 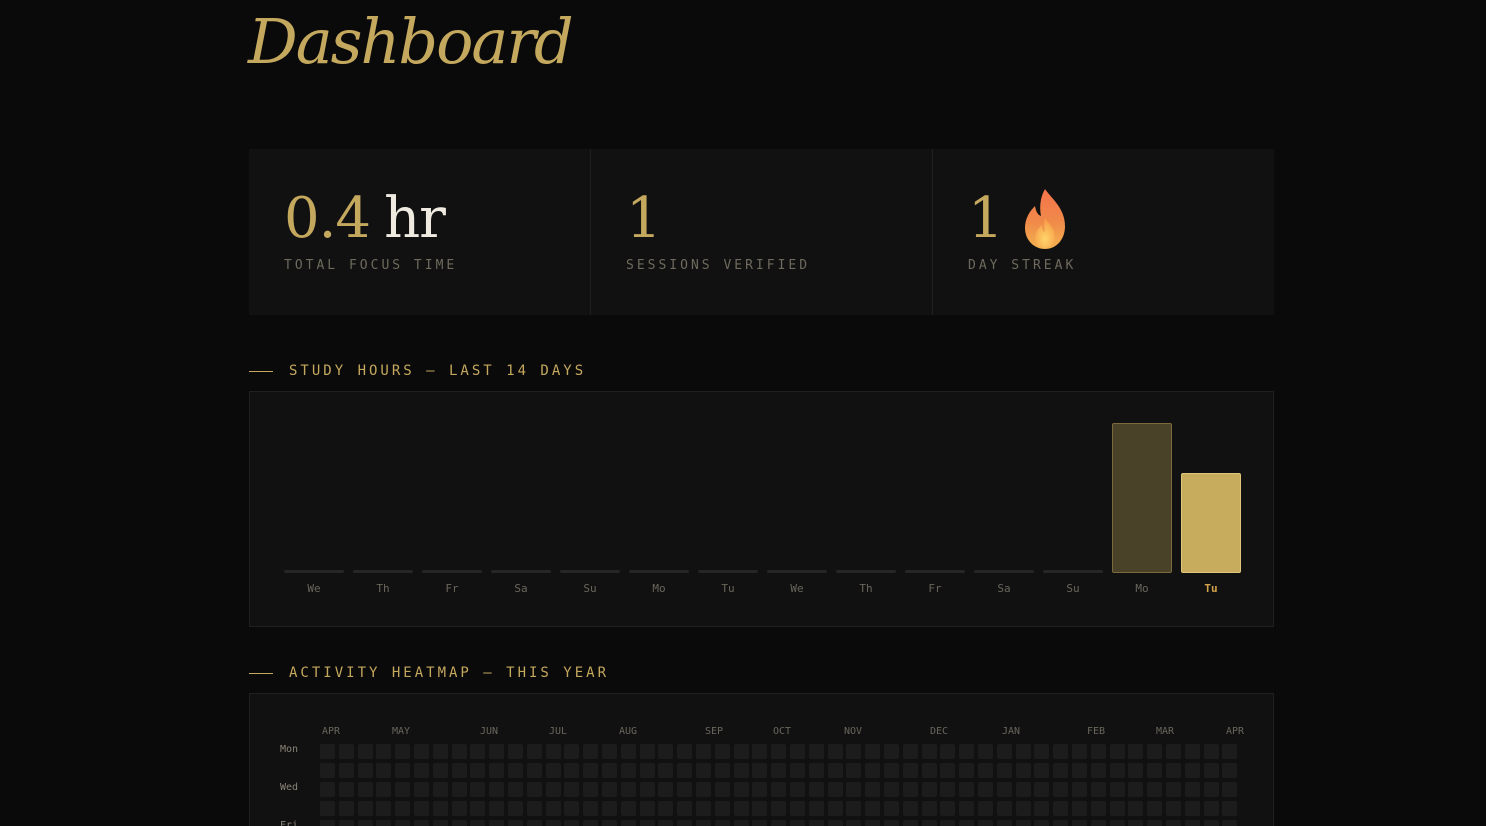 I want to click on activity-heatmap-heading: ACTIVITY HEATMAP — THIS YEAR, so click(x=429, y=673).